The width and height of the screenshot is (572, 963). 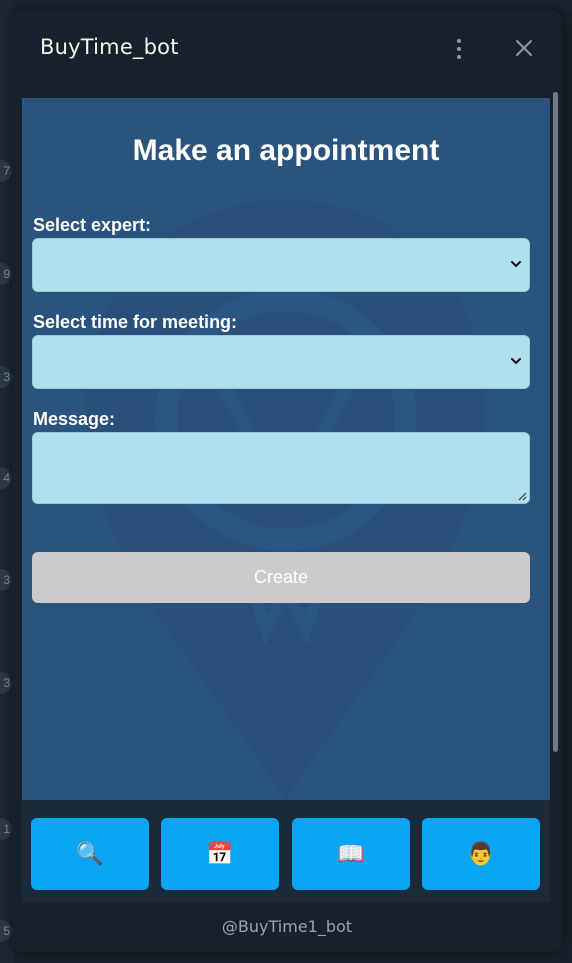 What do you see at coordinates (522, 496) in the screenshot?
I see `resize-handle-icon` at bounding box center [522, 496].